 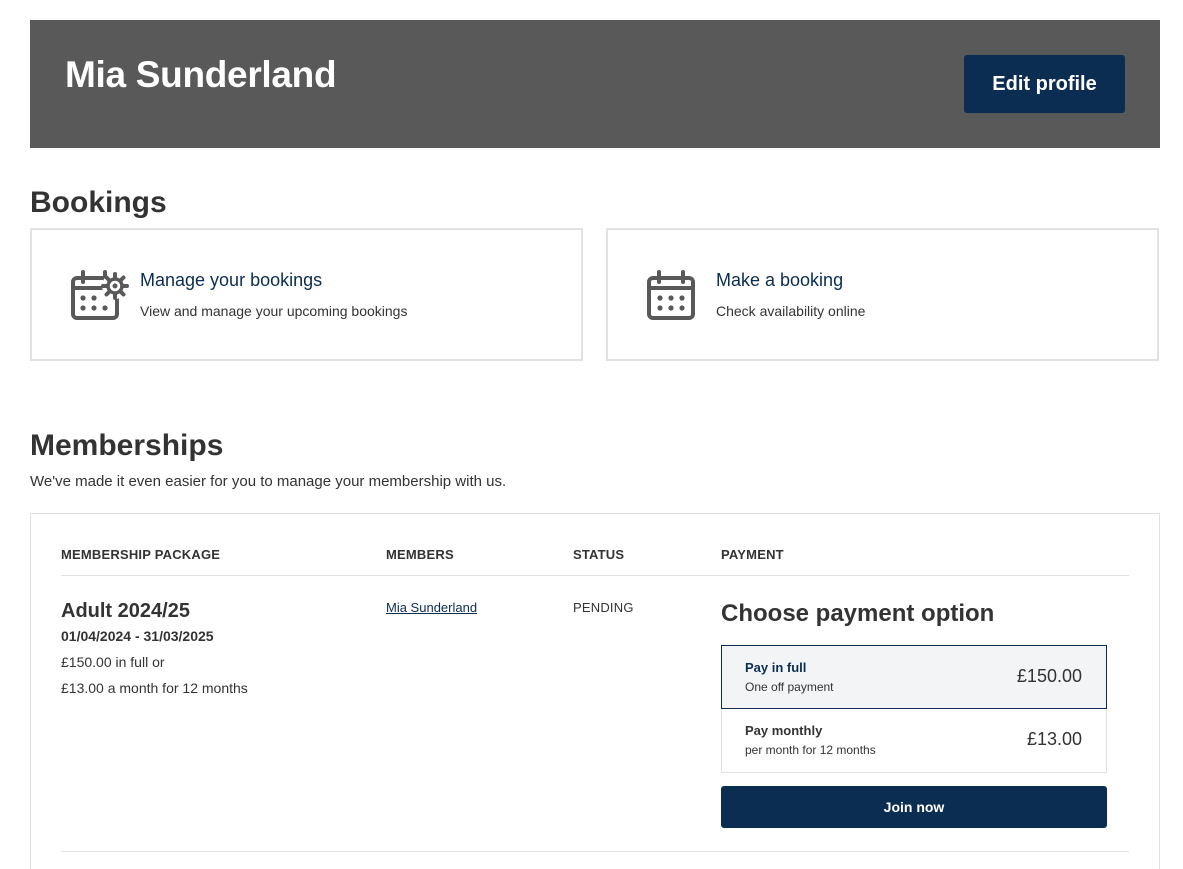 I want to click on bookings-heading: Bookings, so click(x=98, y=202).